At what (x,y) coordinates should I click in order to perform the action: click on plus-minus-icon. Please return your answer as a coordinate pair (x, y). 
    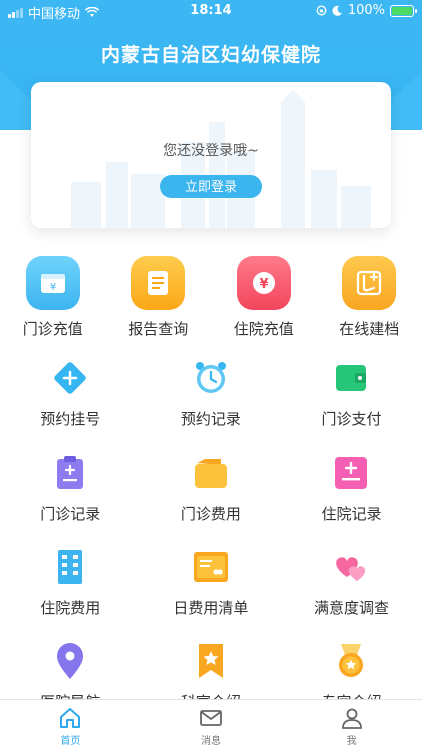
    Looking at the image, I should click on (351, 473).